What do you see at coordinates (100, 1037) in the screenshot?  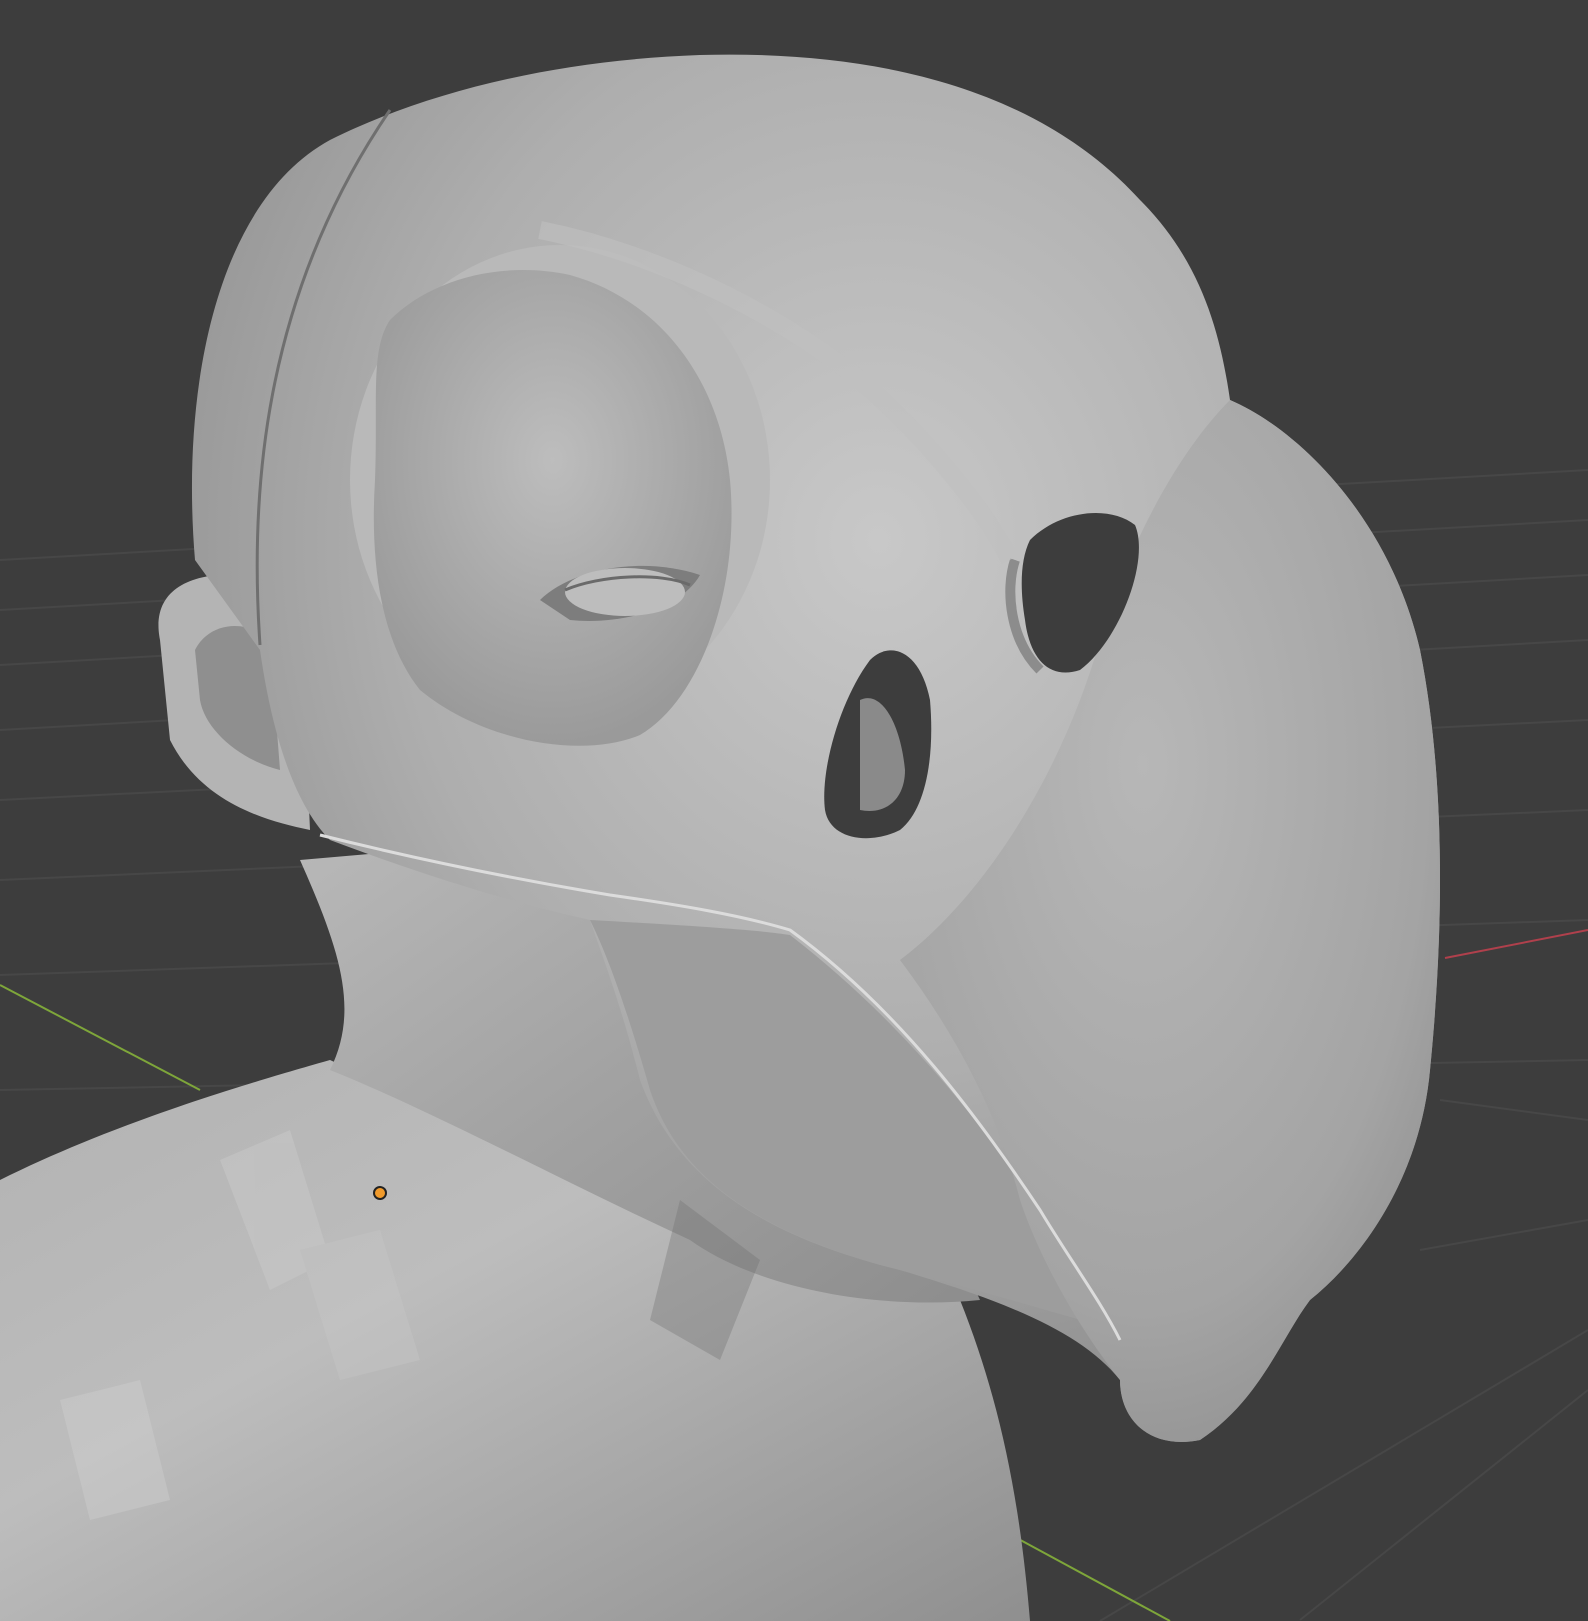 I see `y-axis-line` at bounding box center [100, 1037].